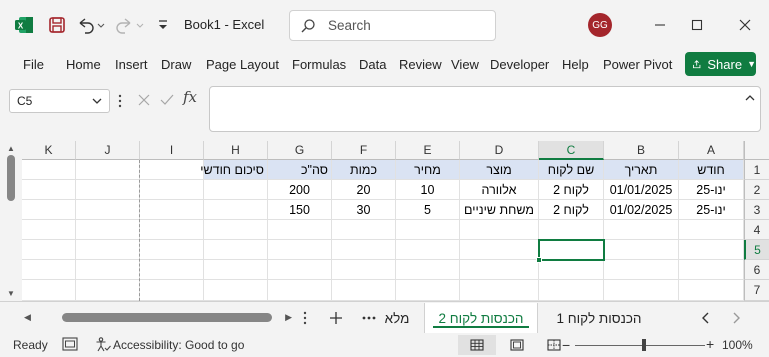  I want to click on cell-j5, so click(108, 250).